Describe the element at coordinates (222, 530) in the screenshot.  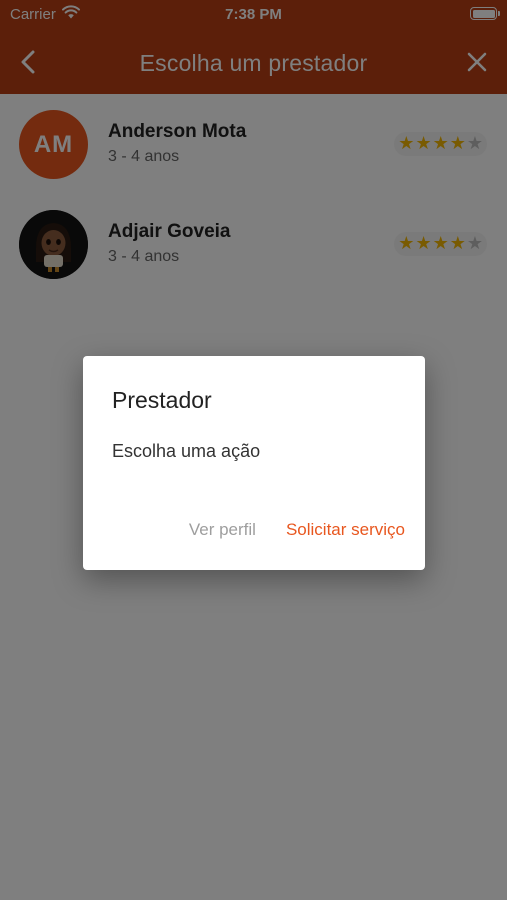
I see `view-profile-button: Ver perfil` at that location.